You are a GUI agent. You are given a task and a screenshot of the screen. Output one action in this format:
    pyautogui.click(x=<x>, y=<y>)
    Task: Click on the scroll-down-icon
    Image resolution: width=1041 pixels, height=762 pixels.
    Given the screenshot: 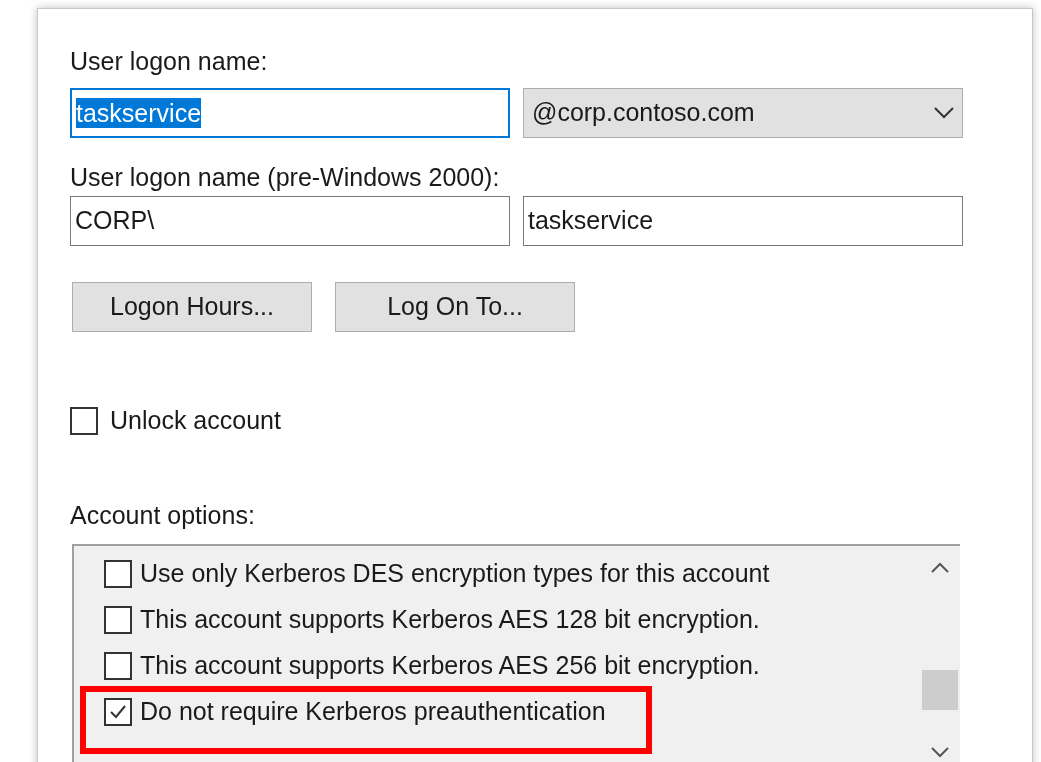 What is the action you would take?
    pyautogui.click(x=940, y=752)
    